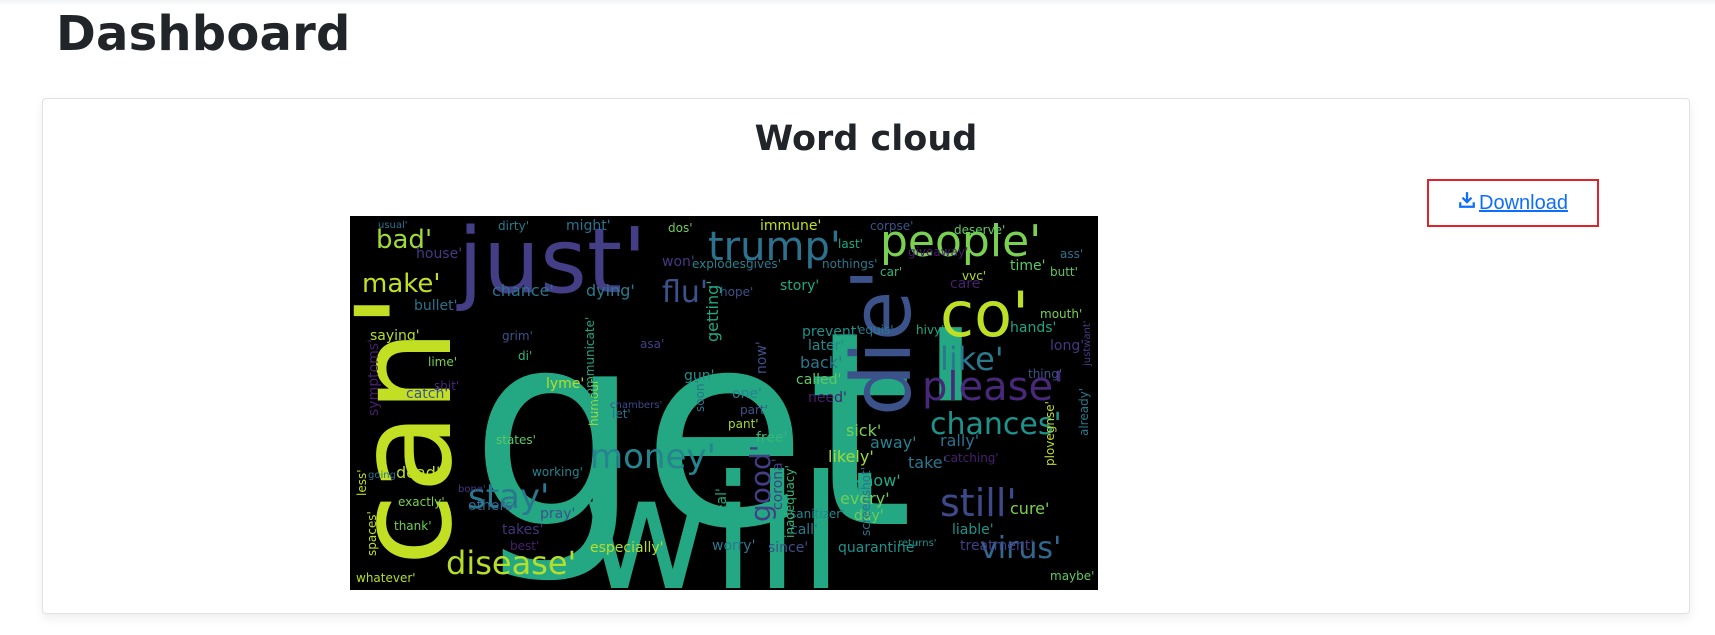 The width and height of the screenshot is (1715, 635). Describe the element at coordinates (386, 578) in the screenshot. I see `word-cloud-word: whatever'` at that location.